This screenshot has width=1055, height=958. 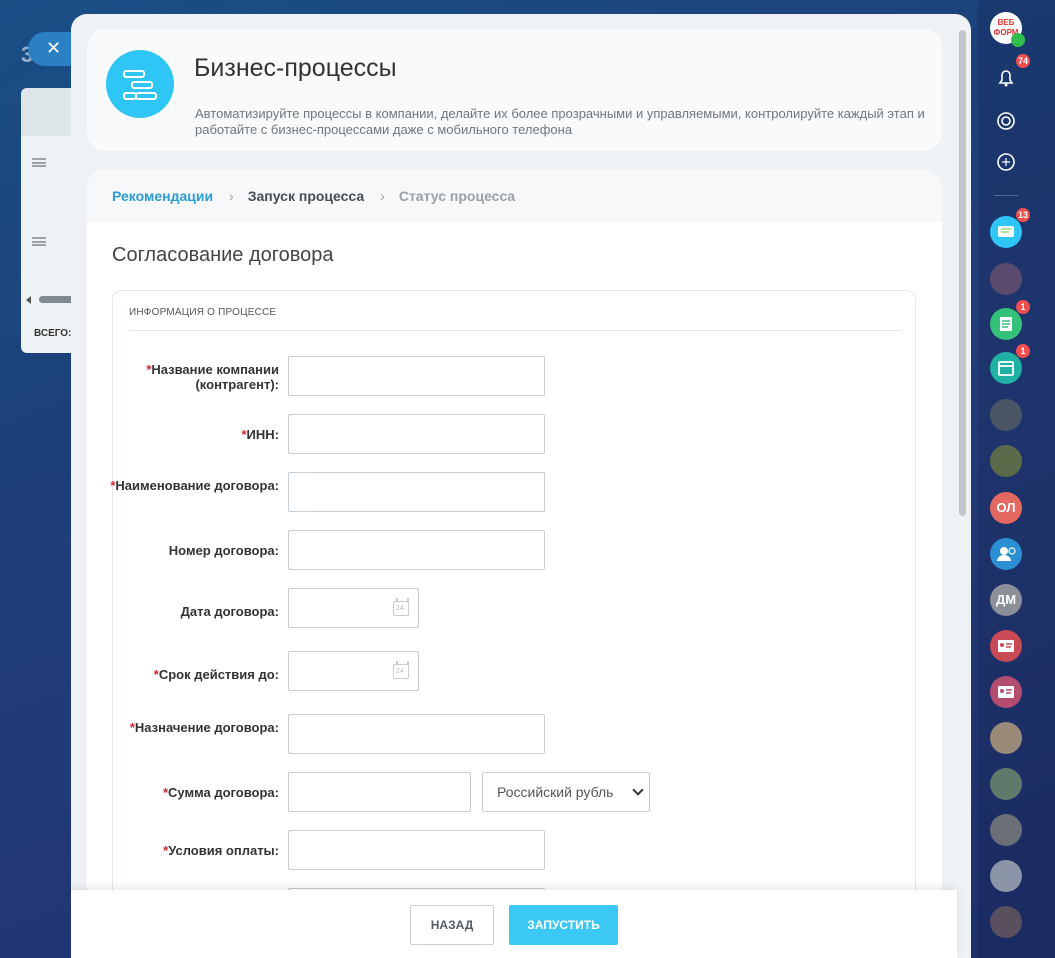 I want to click on currency-select-value: Российский рубль, so click(x=555, y=792).